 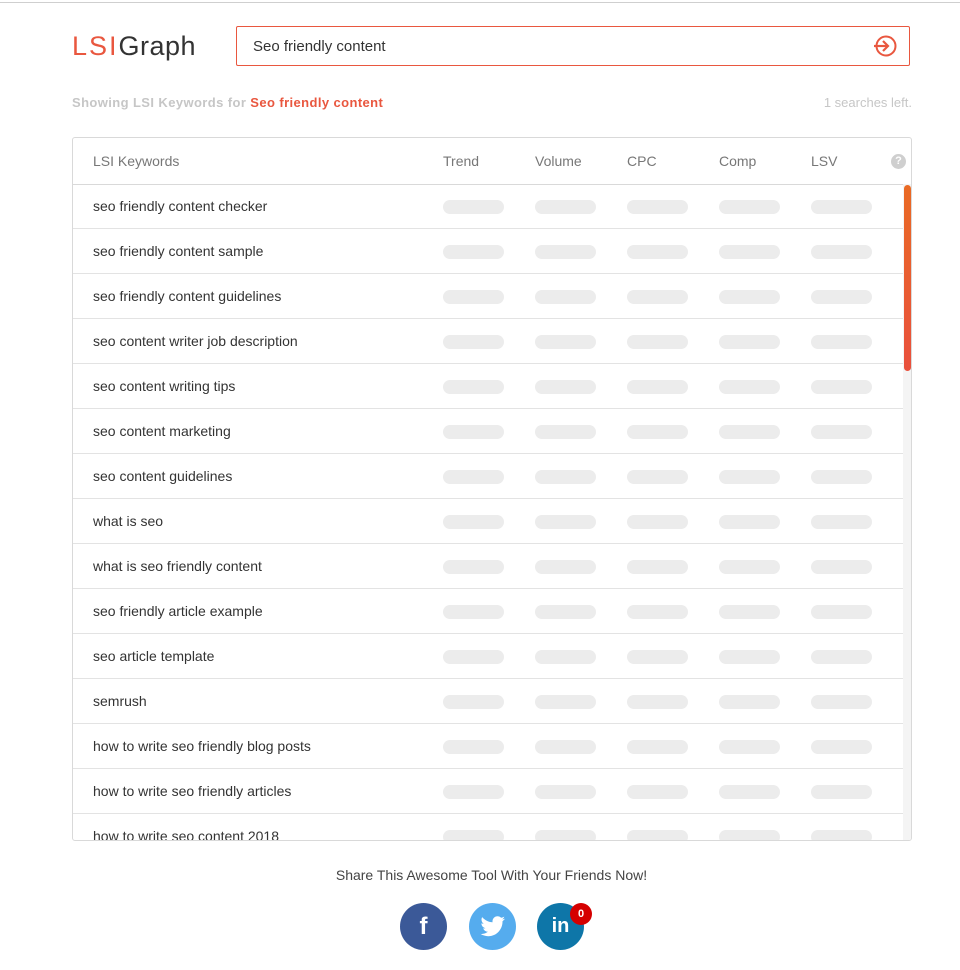 What do you see at coordinates (162, 431) in the screenshot?
I see `keyword-cell: seo content marketing` at bounding box center [162, 431].